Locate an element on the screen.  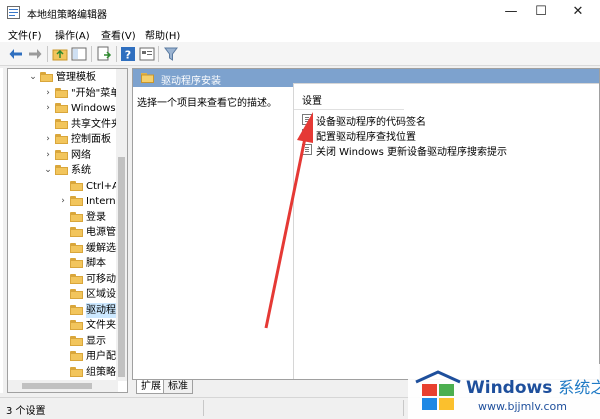
show-hide-tree-icon is located at coordinates (79, 54).